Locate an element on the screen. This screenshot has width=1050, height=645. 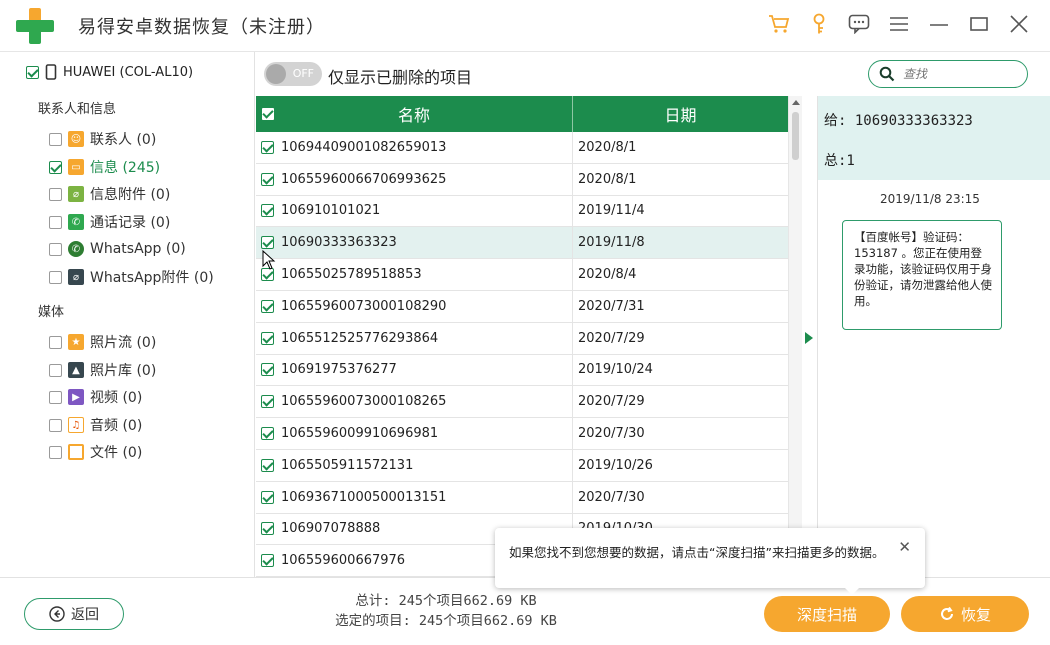
table-row: 10691975376277 2019/10/24 is located at coordinates (522, 370).